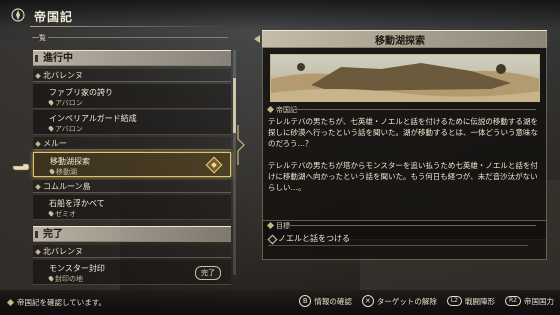 The height and width of the screenshot is (315, 560). Describe the element at coordinates (21, 167) in the screenshot. I see `pointing-hand-cursor-icon` at that location.